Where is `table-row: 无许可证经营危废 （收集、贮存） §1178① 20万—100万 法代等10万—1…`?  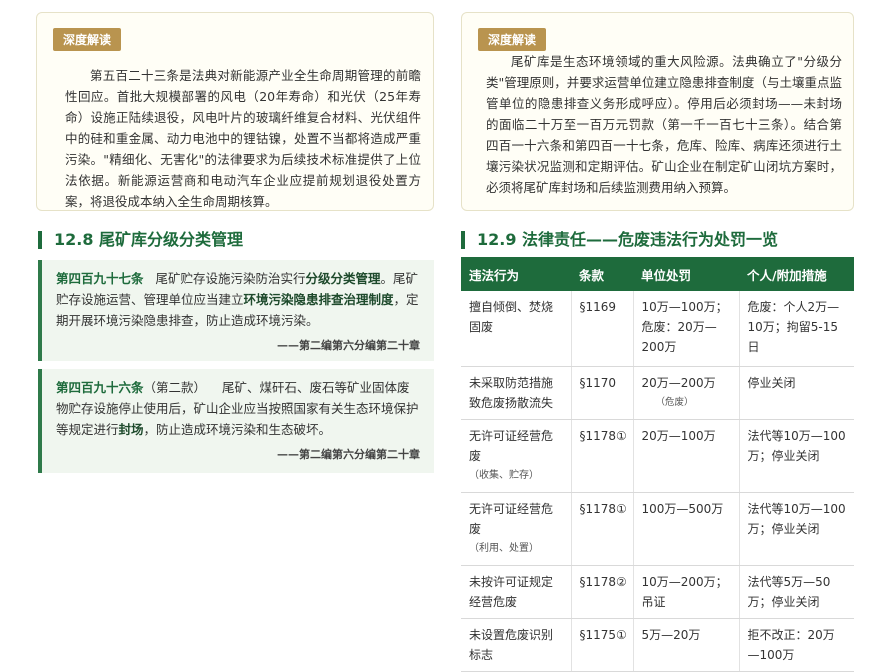 table-row: 无许可证经营危废 （收集、贮存） §1178① 20万—100万 法代等10万—1… is located at coordinates (657, 456).